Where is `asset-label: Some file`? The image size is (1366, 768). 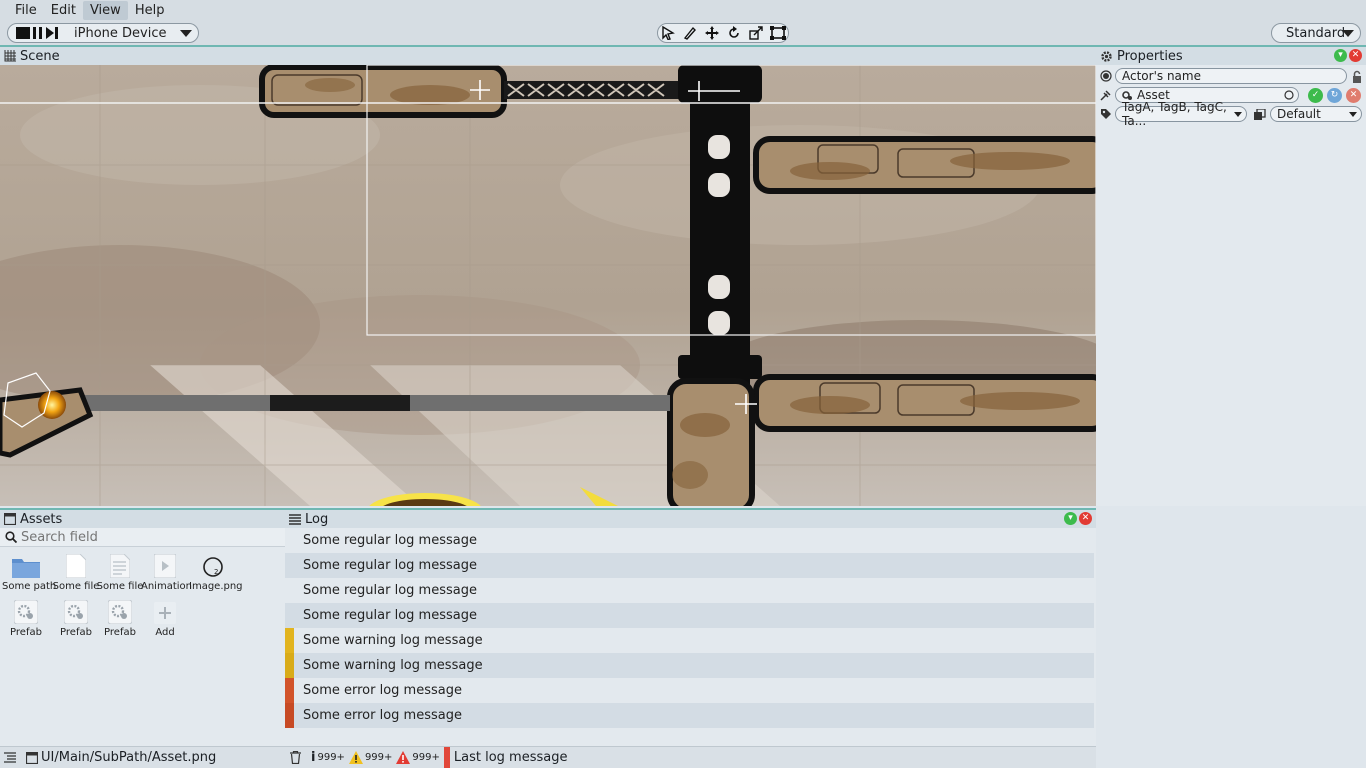
asset-label: Some file is located at coordinates (120, 586).